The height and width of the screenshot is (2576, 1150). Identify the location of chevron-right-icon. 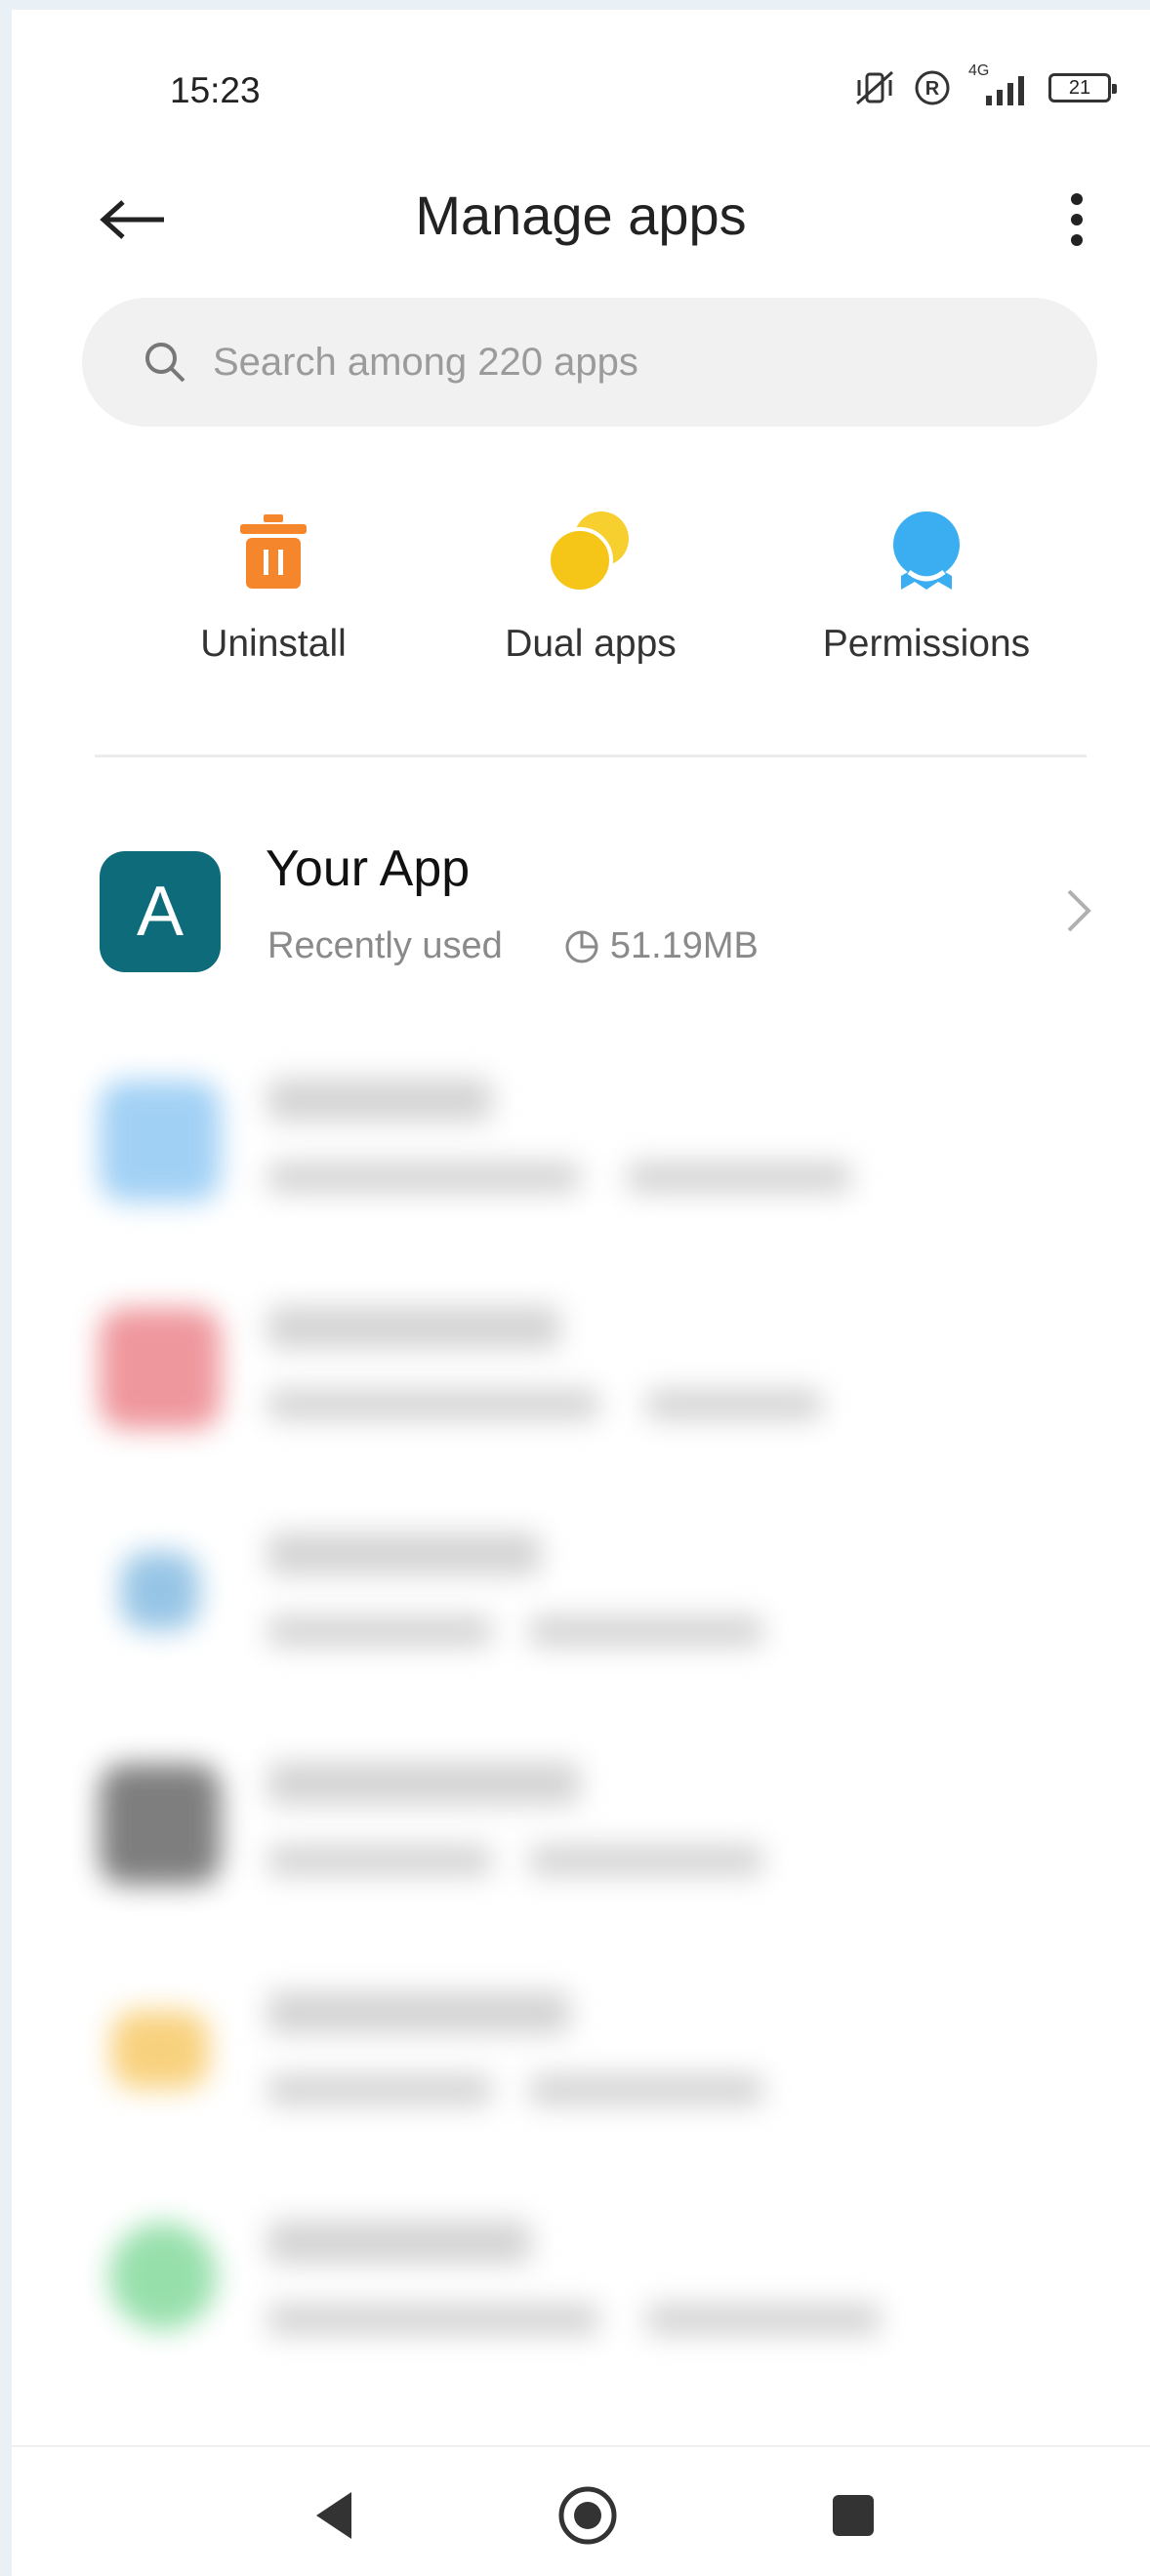
(1079, 910).